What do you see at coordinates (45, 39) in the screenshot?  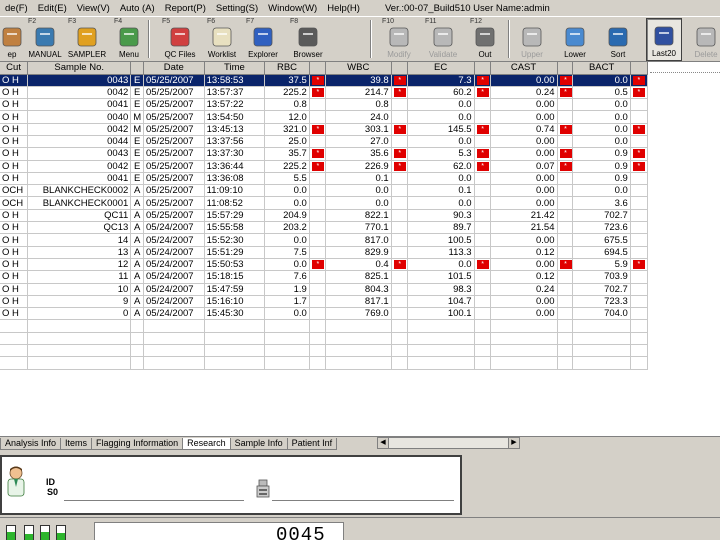 I see `toolbar-button-manual: F2 MANUAL` at bounding box center [45, 39].